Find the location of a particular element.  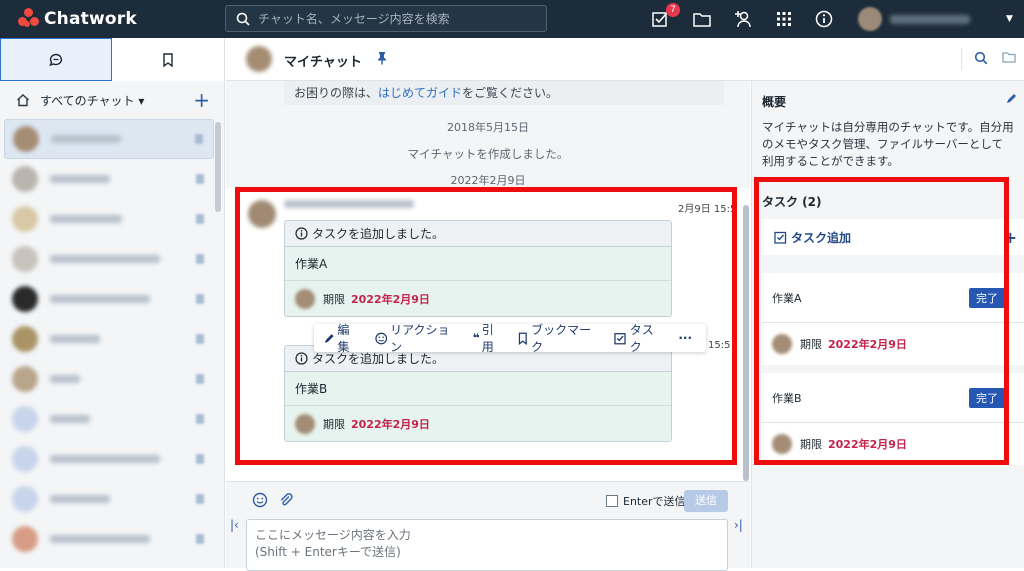

bookmark-action: ブックマーク is located at coordinates (559, 338).